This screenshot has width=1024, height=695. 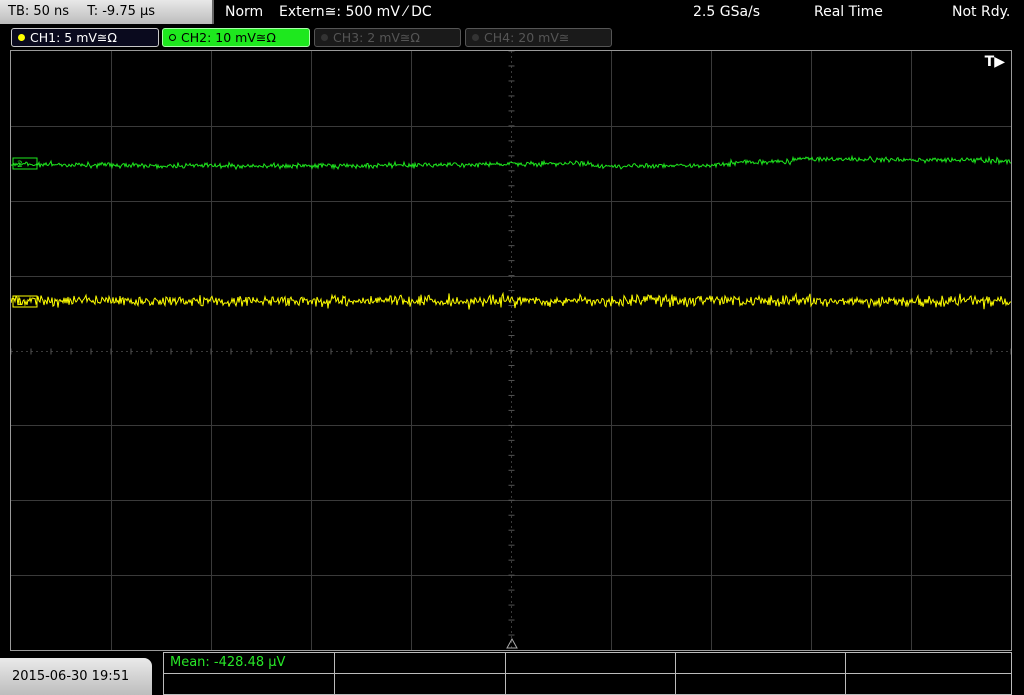 I want to click on ch3-indicator-icon, so click(x=324, y=37).